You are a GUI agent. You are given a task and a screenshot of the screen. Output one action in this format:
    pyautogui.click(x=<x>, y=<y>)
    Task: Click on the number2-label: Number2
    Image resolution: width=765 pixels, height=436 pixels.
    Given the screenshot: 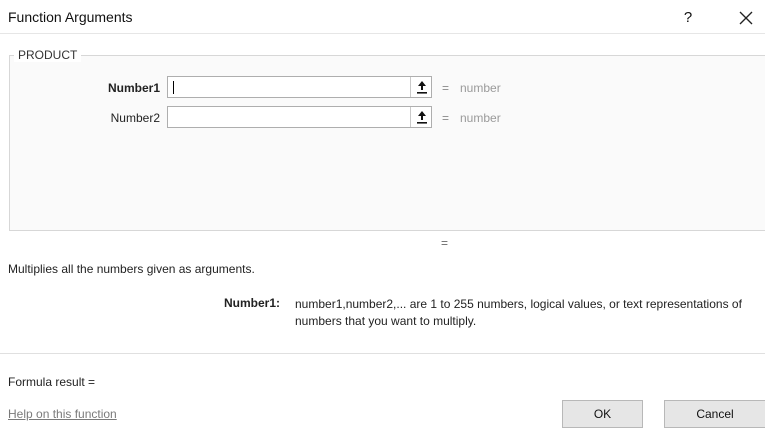 What is the action you would take?
    pyautogui.click(x=135, y=118)
    